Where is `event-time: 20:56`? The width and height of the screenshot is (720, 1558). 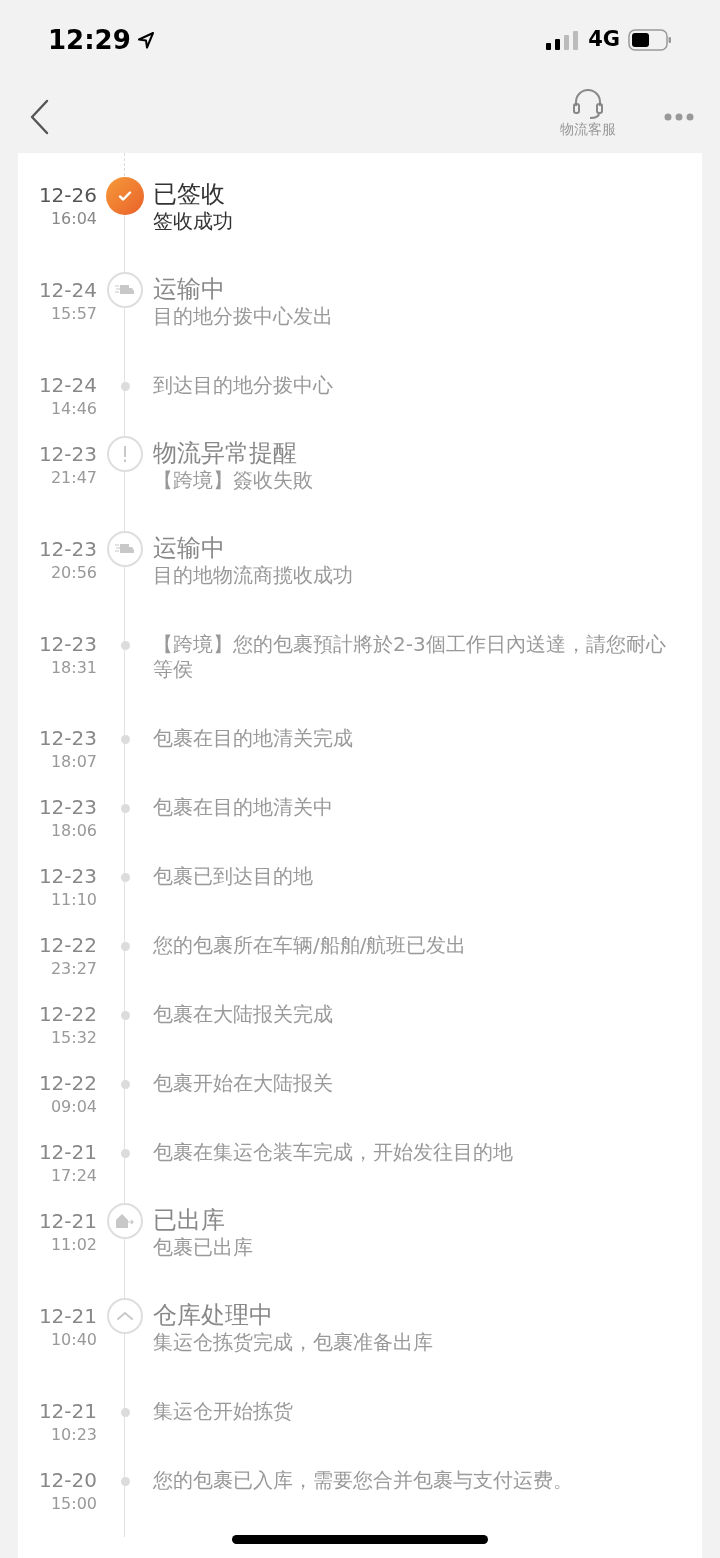
event-time: 20:56 is located at coordinates (73, 573).